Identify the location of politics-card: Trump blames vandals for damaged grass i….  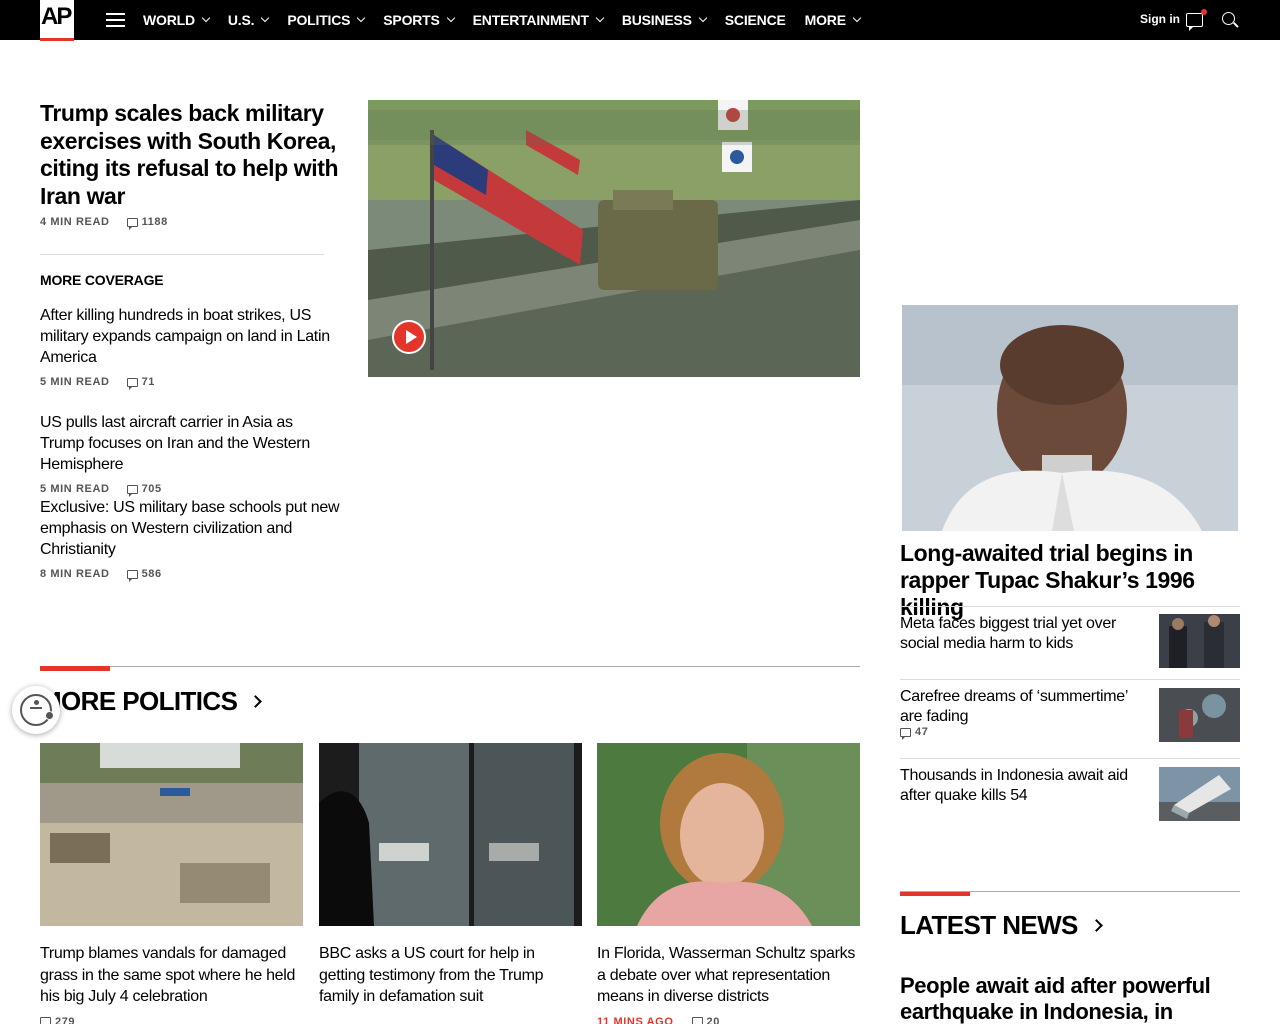
(171, 883).